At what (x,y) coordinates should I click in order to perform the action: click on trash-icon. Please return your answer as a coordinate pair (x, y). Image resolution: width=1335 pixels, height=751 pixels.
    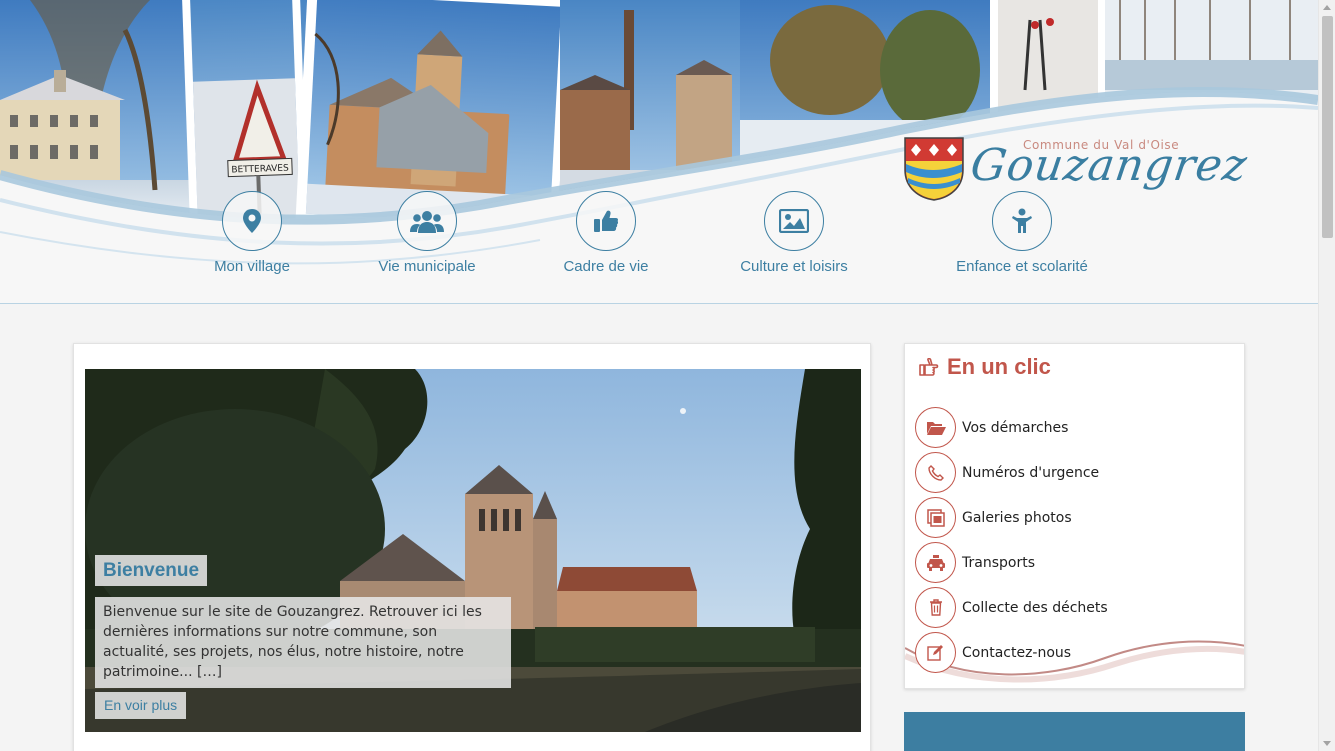
    Looking at the image, I should click on (935, 607).